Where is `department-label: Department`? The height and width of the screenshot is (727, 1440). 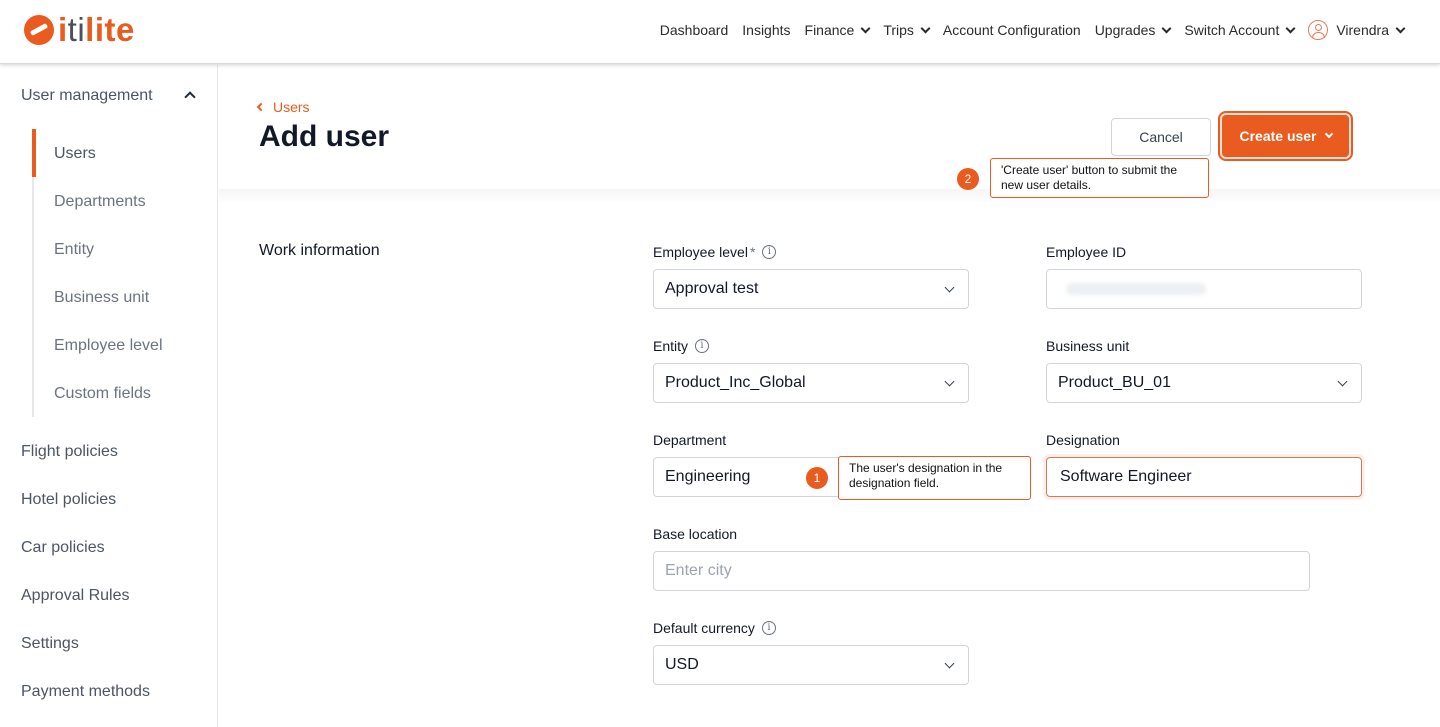
department-label: Department is located at coordinates (689, 440).